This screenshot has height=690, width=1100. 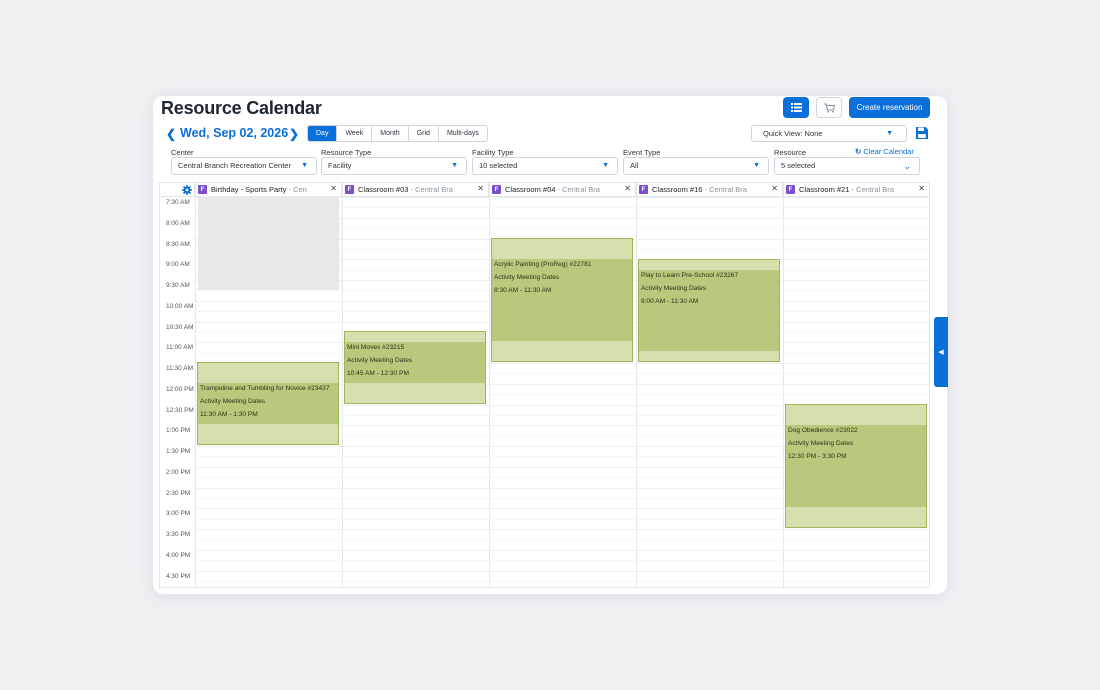 I want to click on event-time: 11:30 AM - 1:30 PM, so click(x=229, y=414).